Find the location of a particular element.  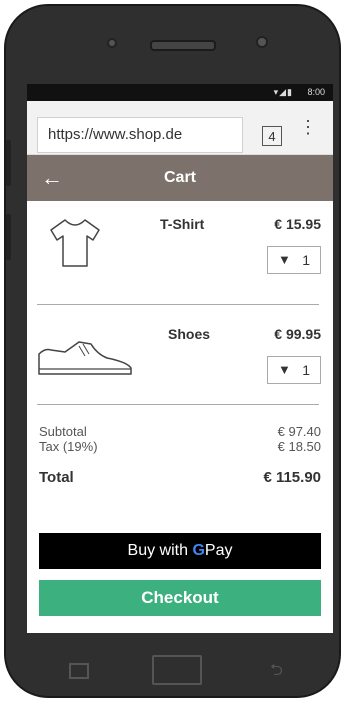

app-bar: ← Cart is located at coordinates (180, 178).